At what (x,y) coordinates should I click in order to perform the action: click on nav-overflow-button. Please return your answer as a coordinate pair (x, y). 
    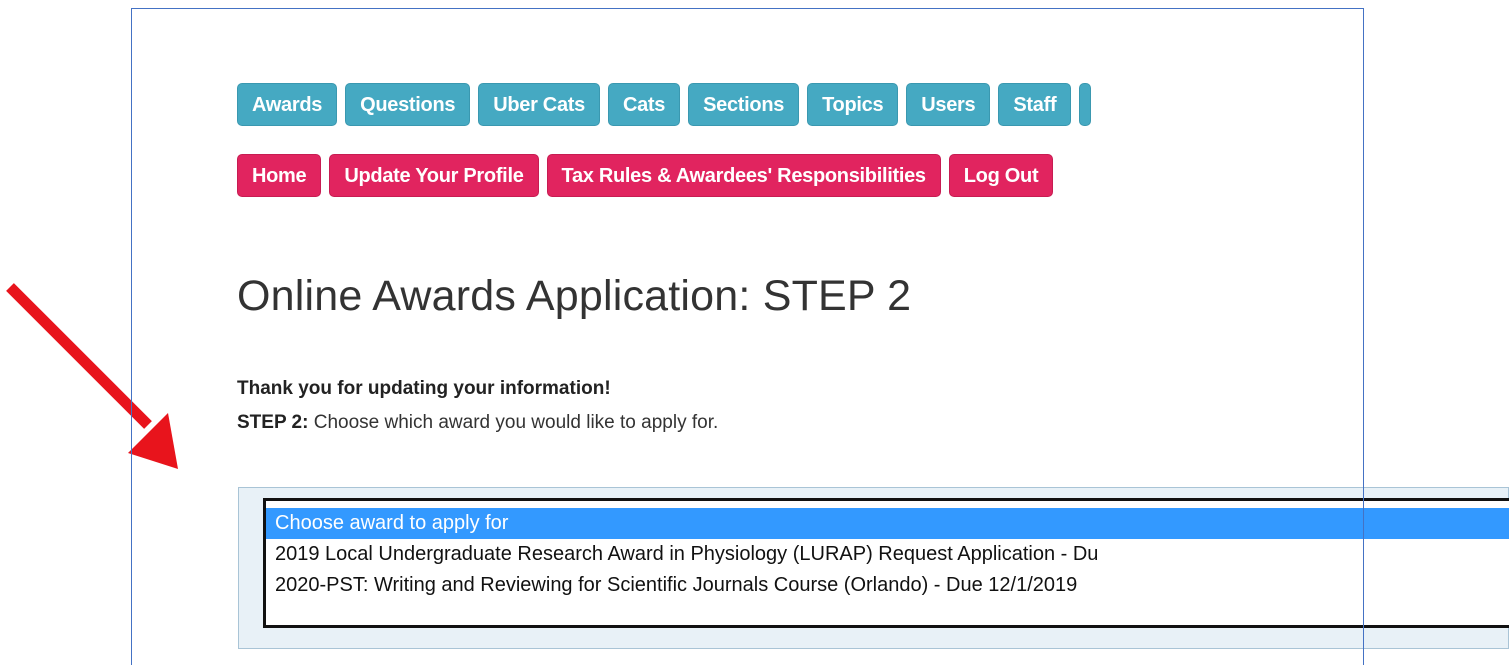
    Looking at the image, I should click on (1085, 104).